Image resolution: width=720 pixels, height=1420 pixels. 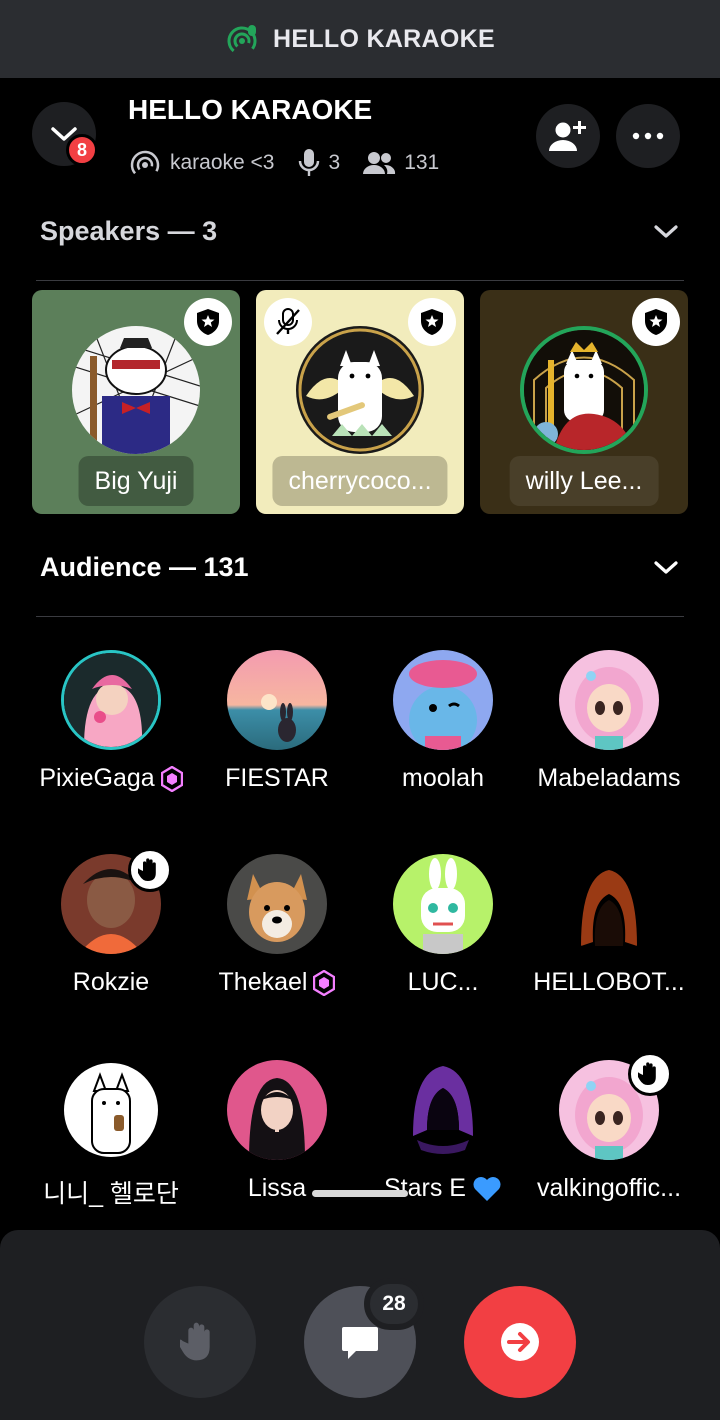 I want to click on member-name: Rokzie, so click(x=111, y=982).